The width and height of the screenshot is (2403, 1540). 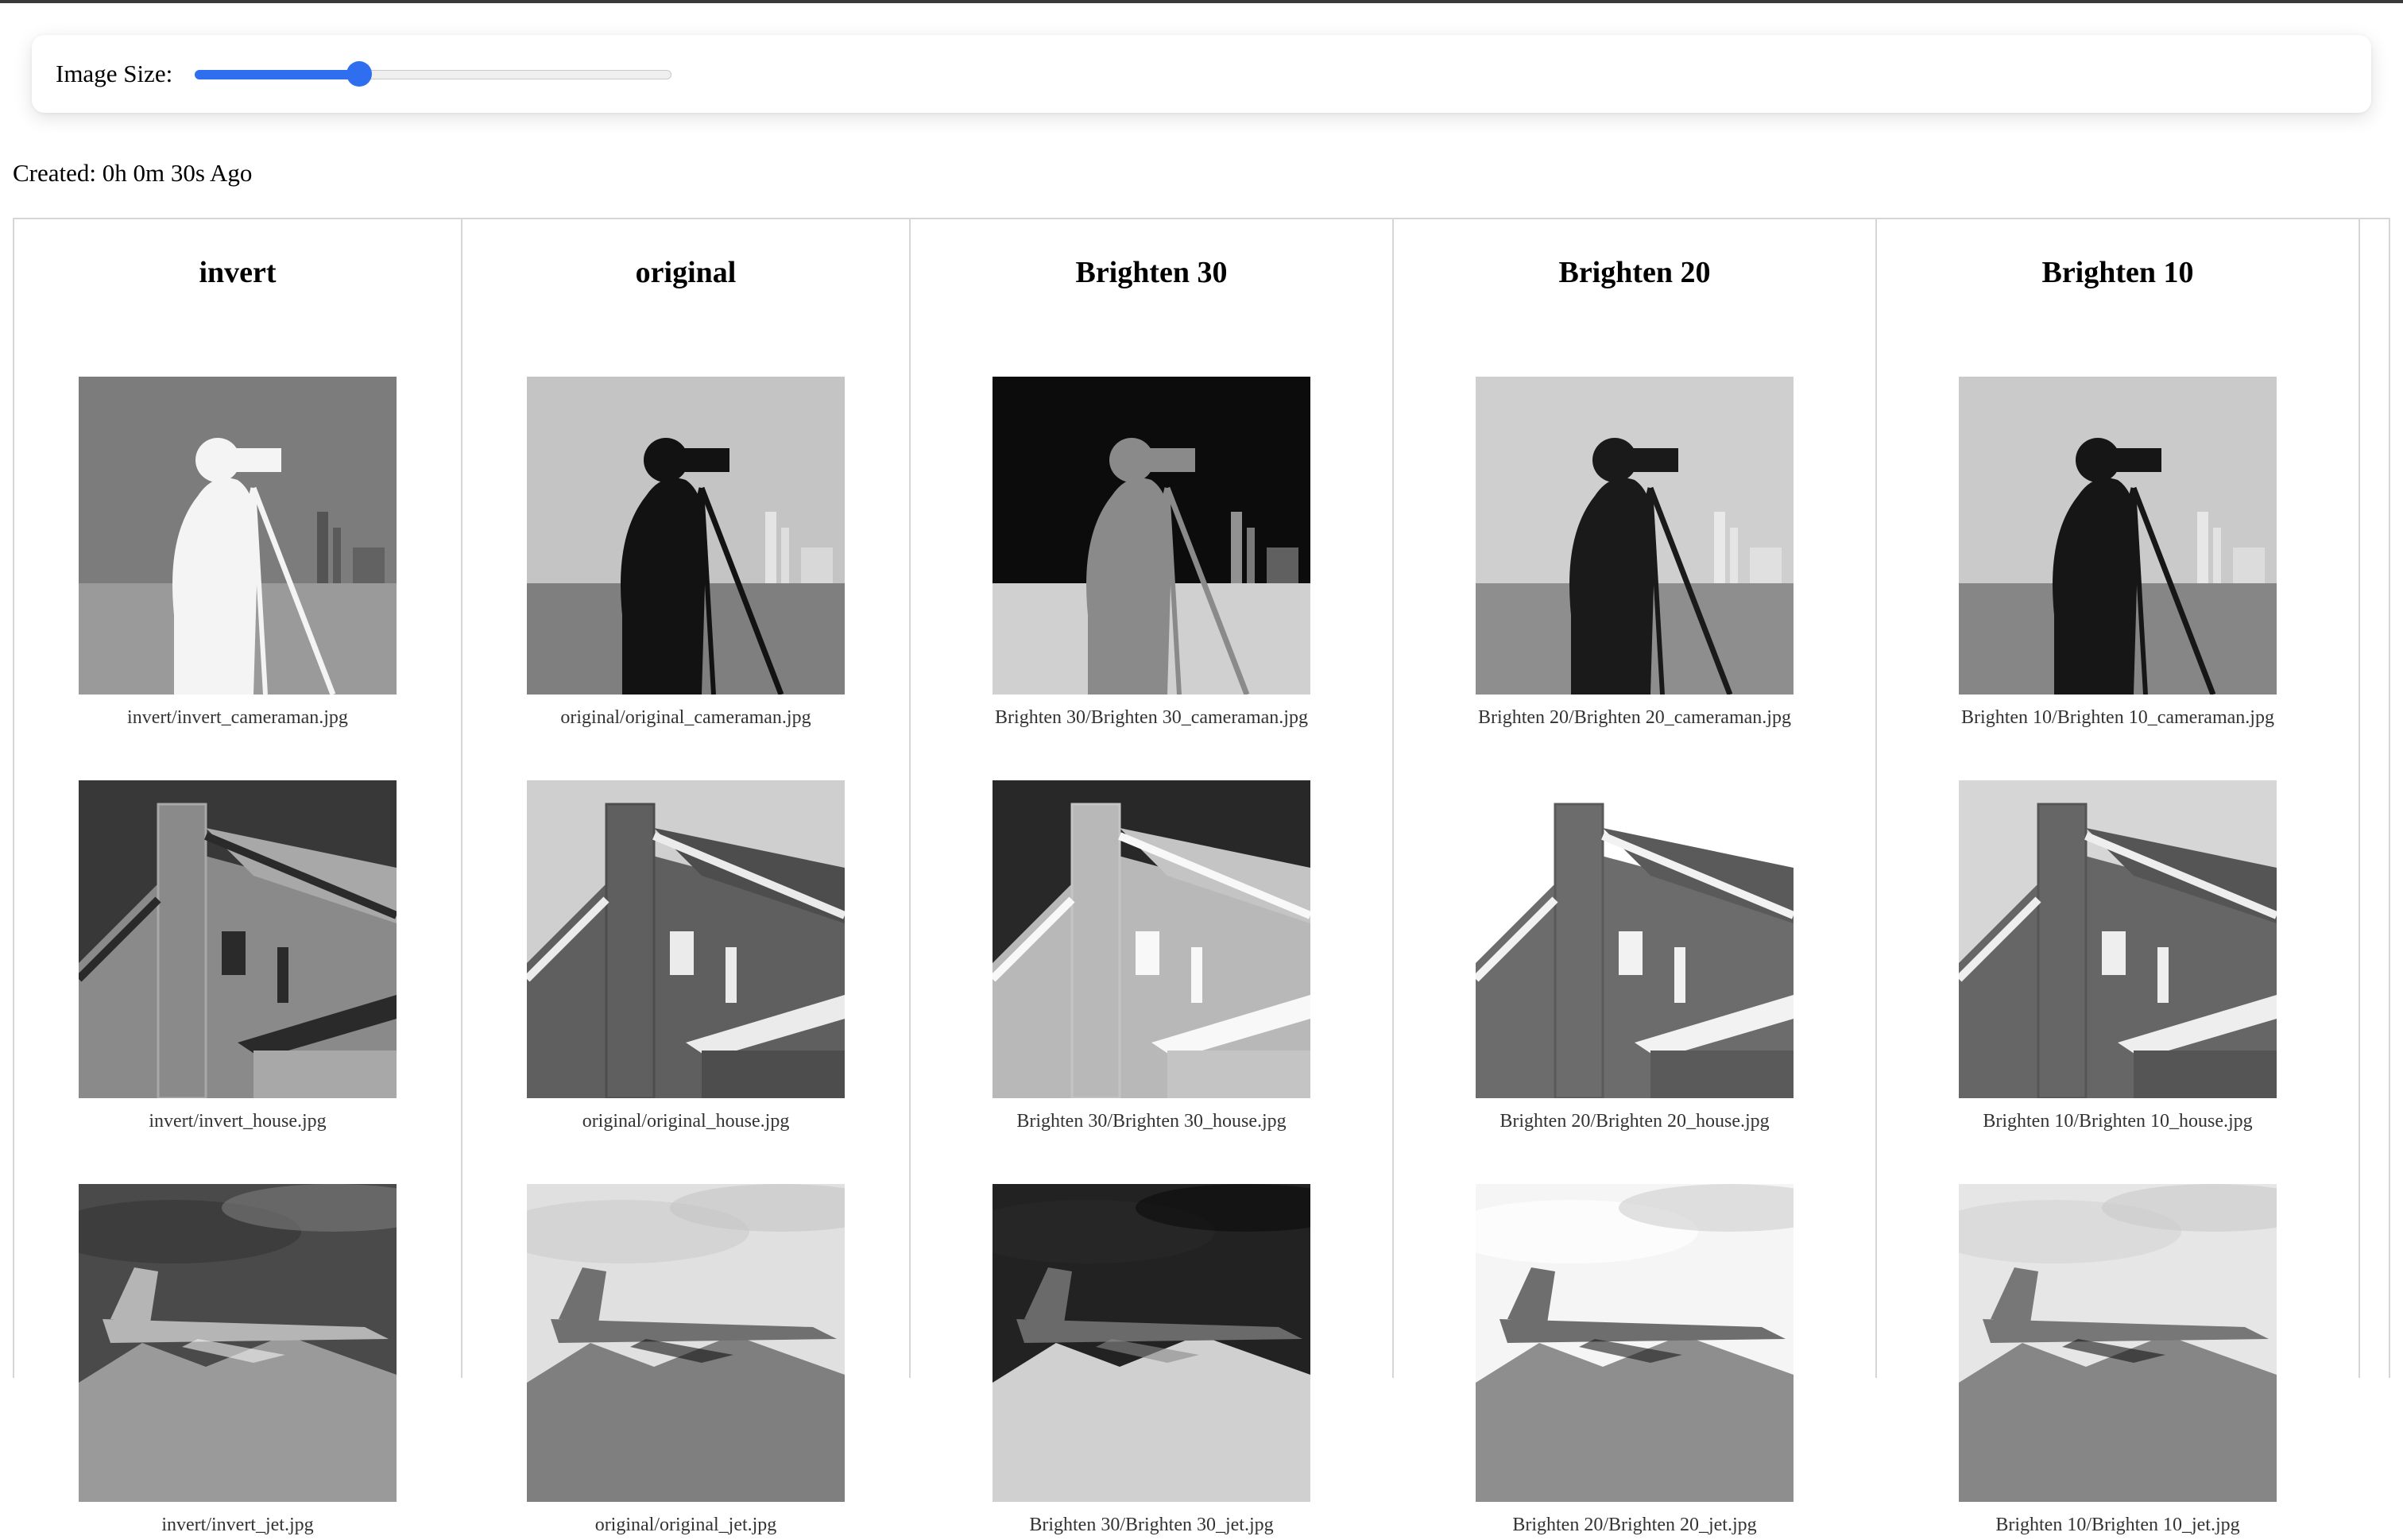 I want to click on image-card: original/original_jet.jpg, so click(x=686, y=1362).